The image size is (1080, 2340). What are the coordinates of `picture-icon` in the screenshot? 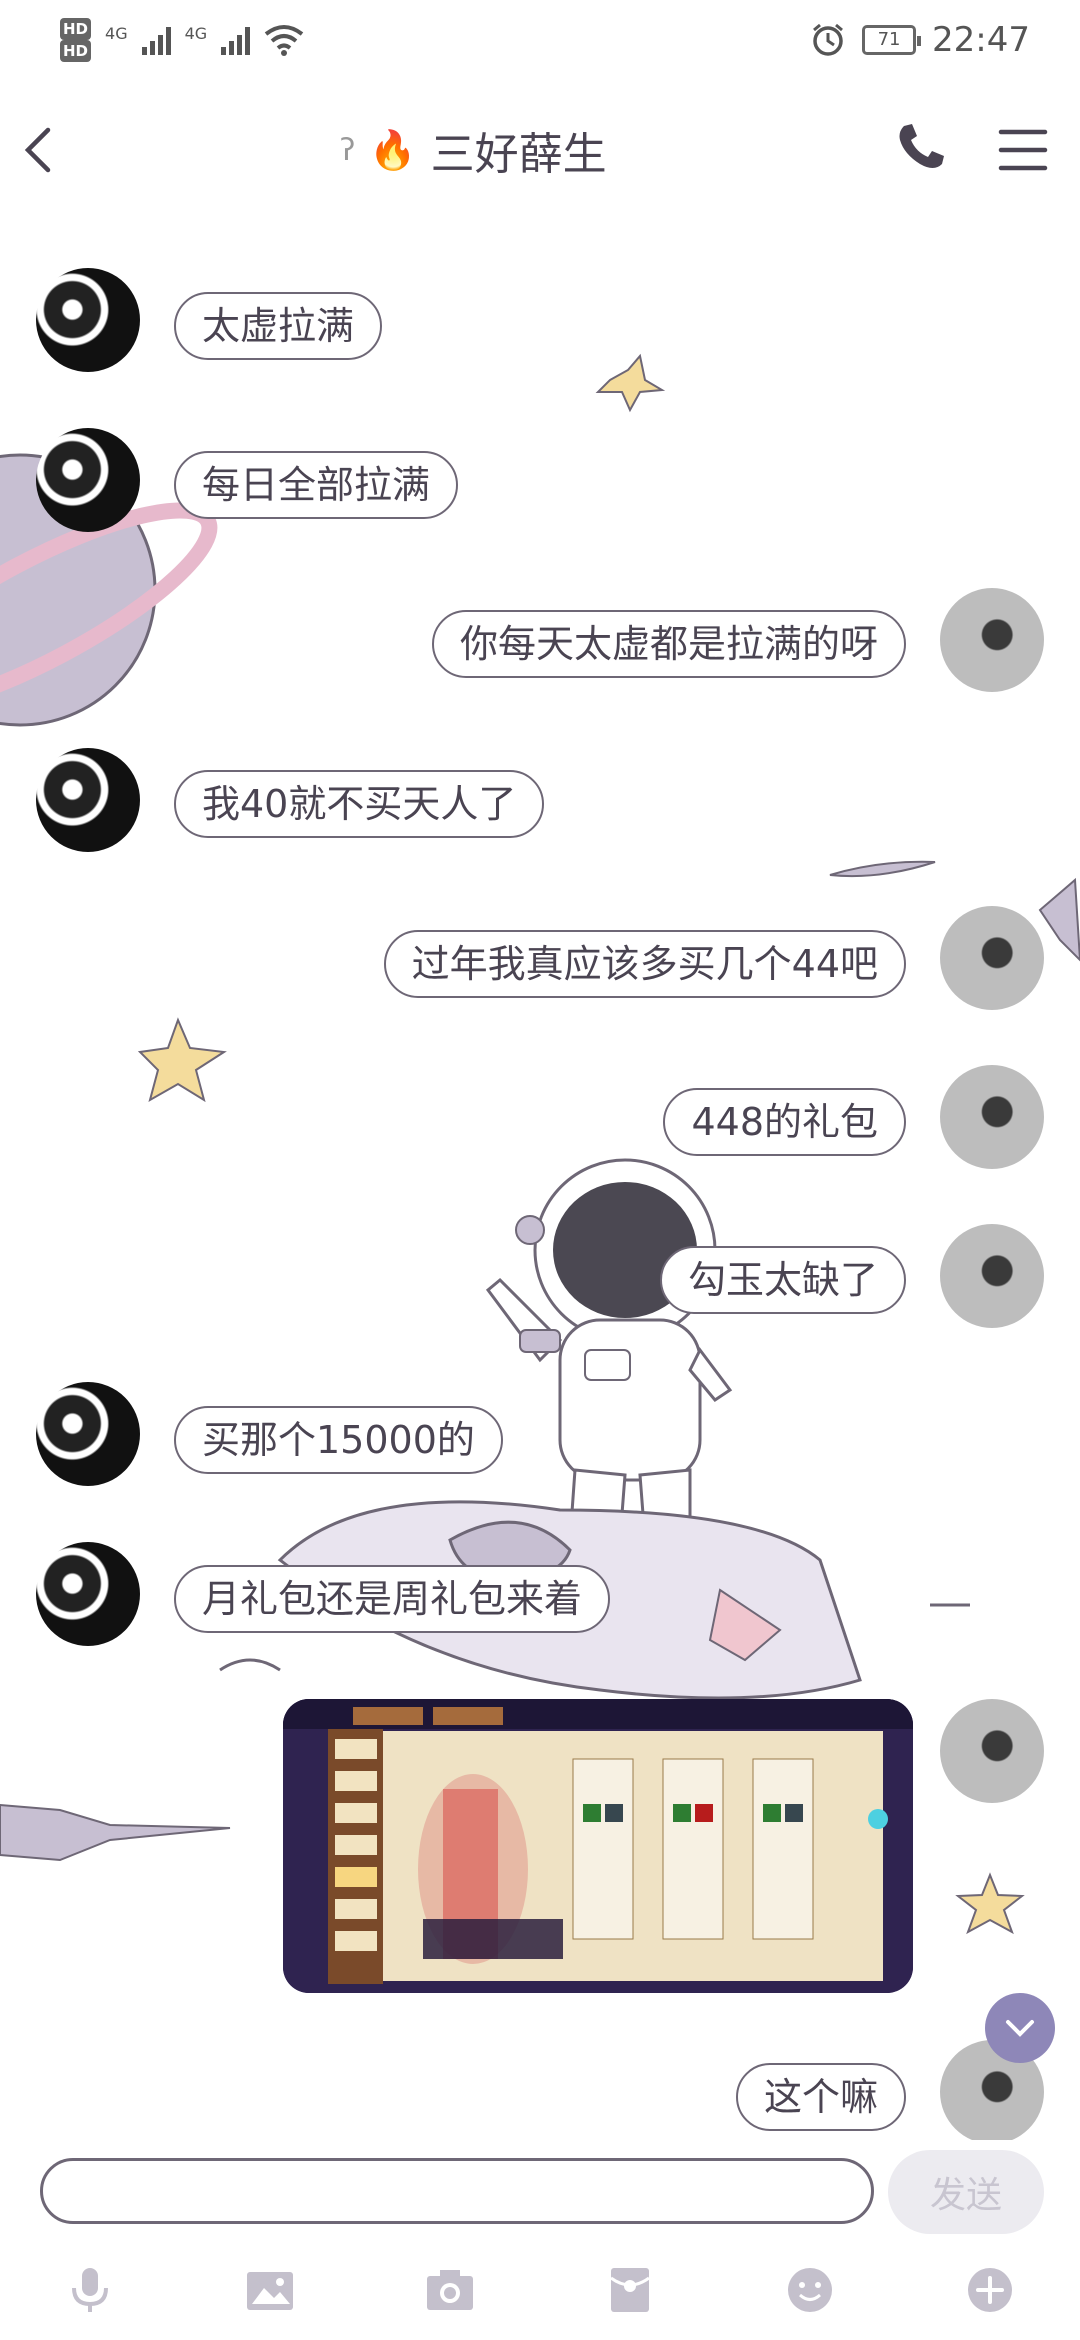 It's located at (270, 2291).